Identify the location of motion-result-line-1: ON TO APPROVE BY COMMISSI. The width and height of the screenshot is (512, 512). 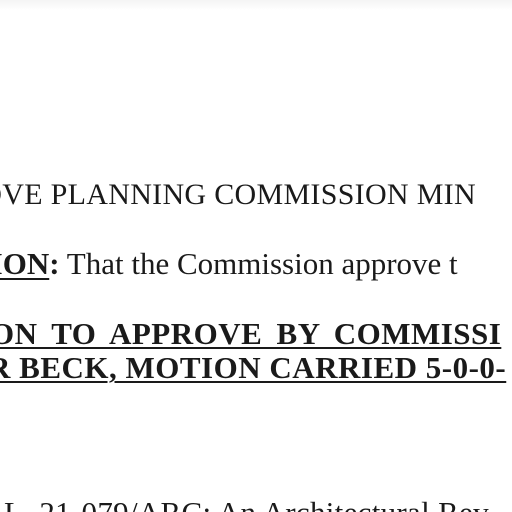
(251, 333).